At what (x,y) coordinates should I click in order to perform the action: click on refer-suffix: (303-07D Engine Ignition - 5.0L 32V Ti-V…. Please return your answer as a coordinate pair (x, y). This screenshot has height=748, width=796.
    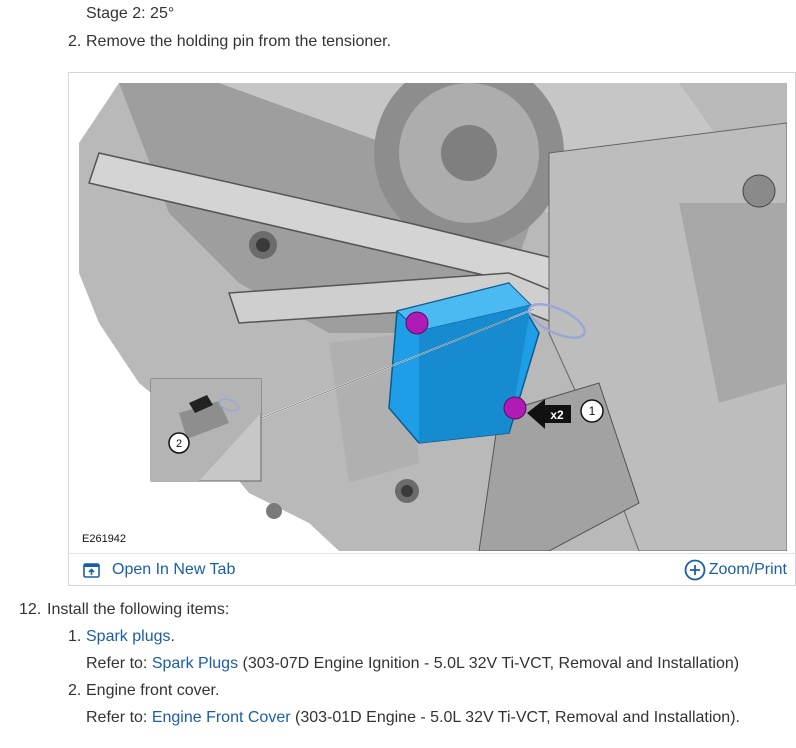
    Looking at the image, I should click on (489, 663).